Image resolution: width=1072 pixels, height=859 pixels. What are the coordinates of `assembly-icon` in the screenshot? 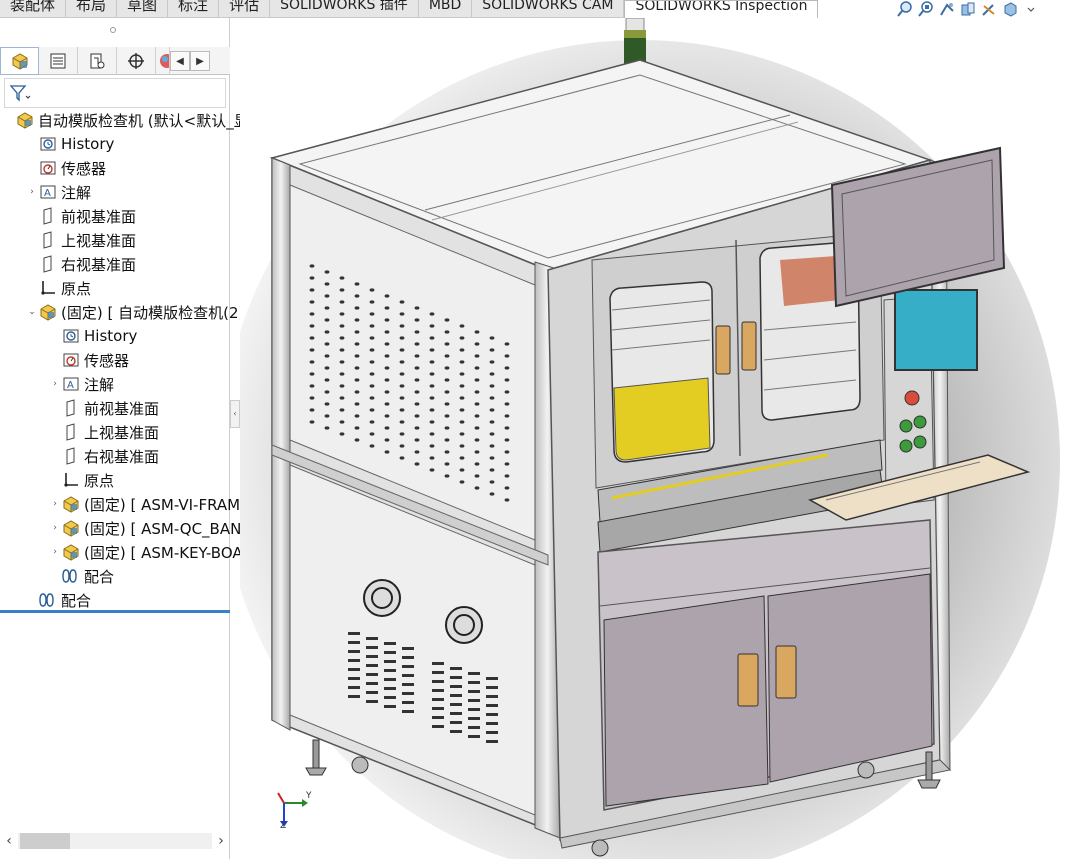 It's located at (71, 528).